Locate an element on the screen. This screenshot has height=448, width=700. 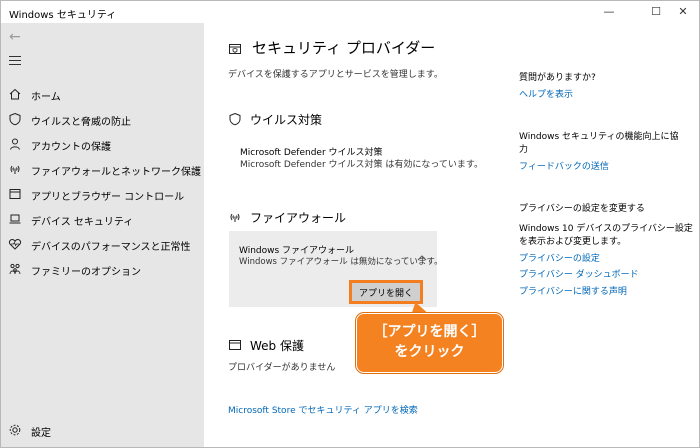
app-window-icon is located at coordinates (15, 194).